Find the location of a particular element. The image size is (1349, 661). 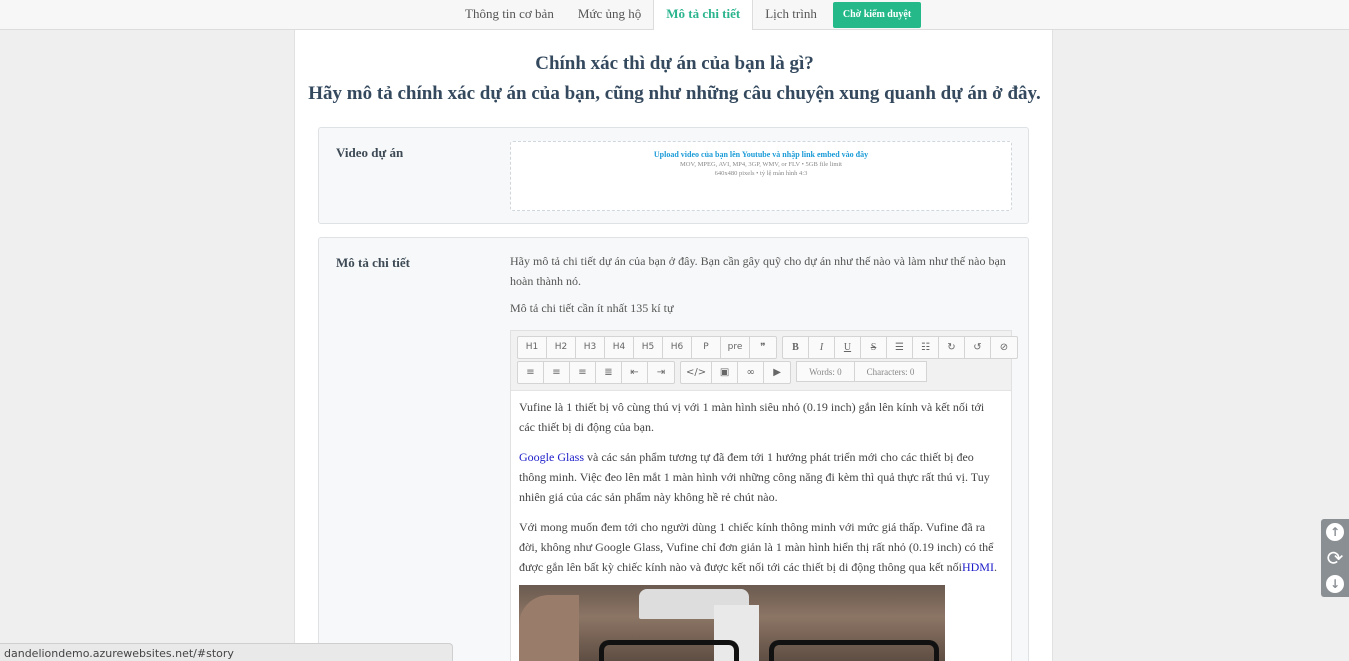

refresh-icon: ⟳ is located at coordinates (1335, 558).